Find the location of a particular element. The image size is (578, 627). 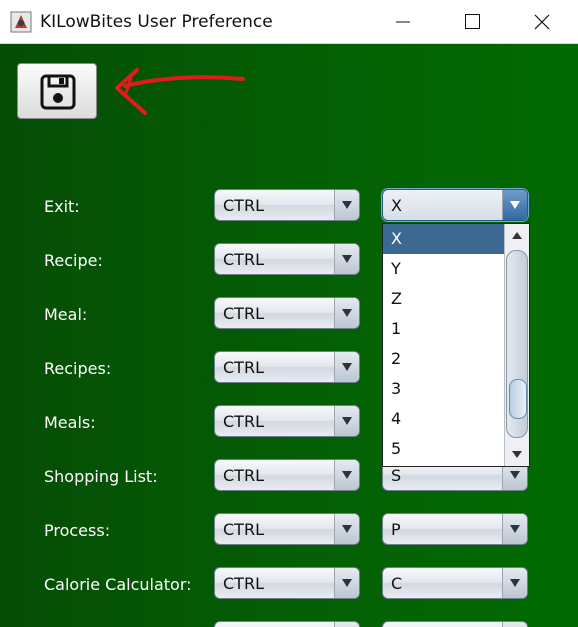

modifier-select-process: CTRL is located at coordinates (287, 529).